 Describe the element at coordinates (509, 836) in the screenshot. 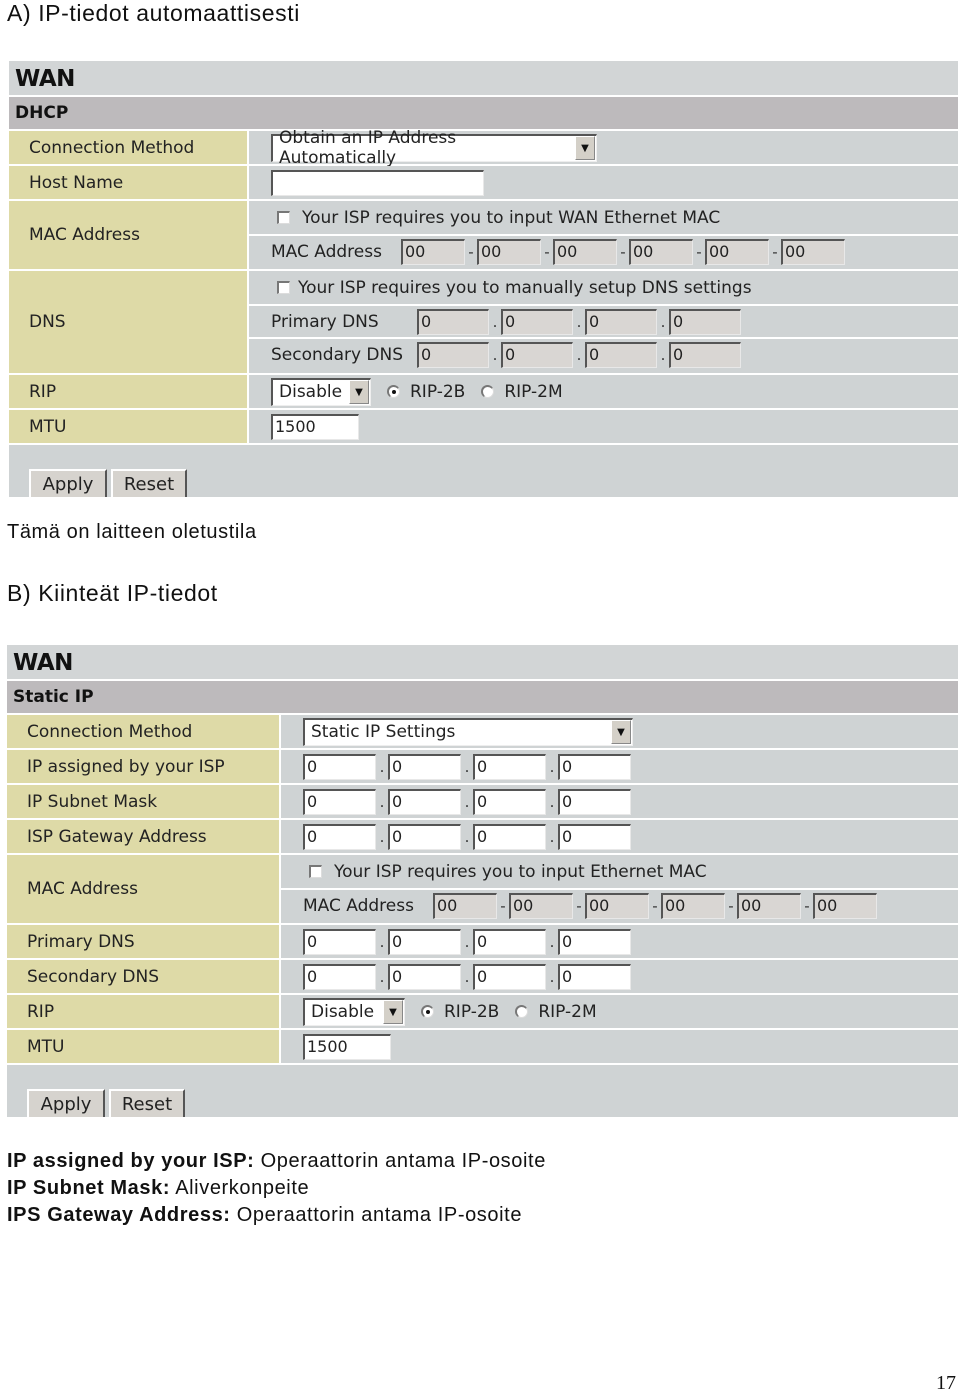

I see `gateway-octet-3: 0` at that location.